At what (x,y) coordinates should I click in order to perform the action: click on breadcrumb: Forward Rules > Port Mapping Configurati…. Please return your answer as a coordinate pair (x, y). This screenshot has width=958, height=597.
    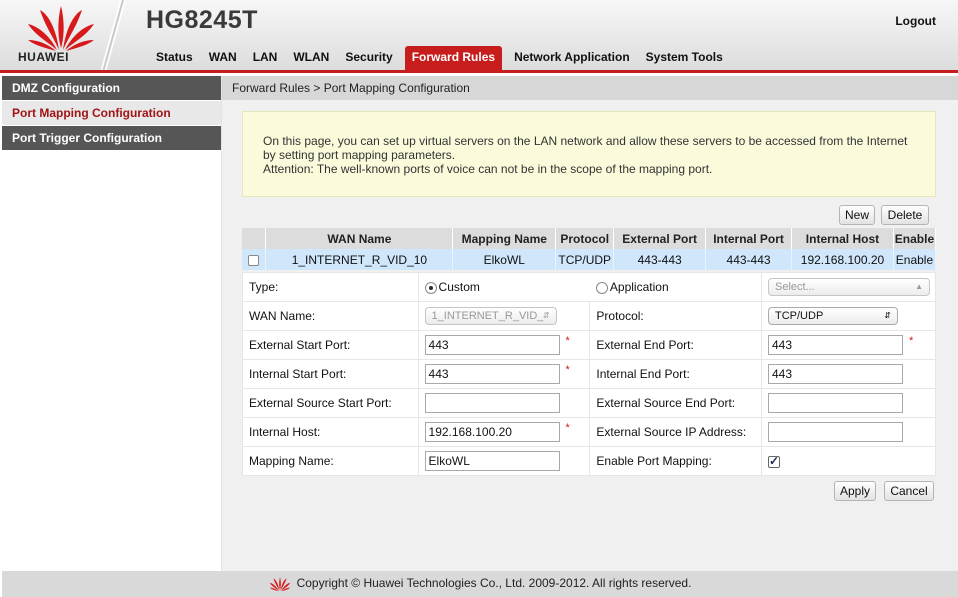
    Looking at the image, I should click on (590, 88).